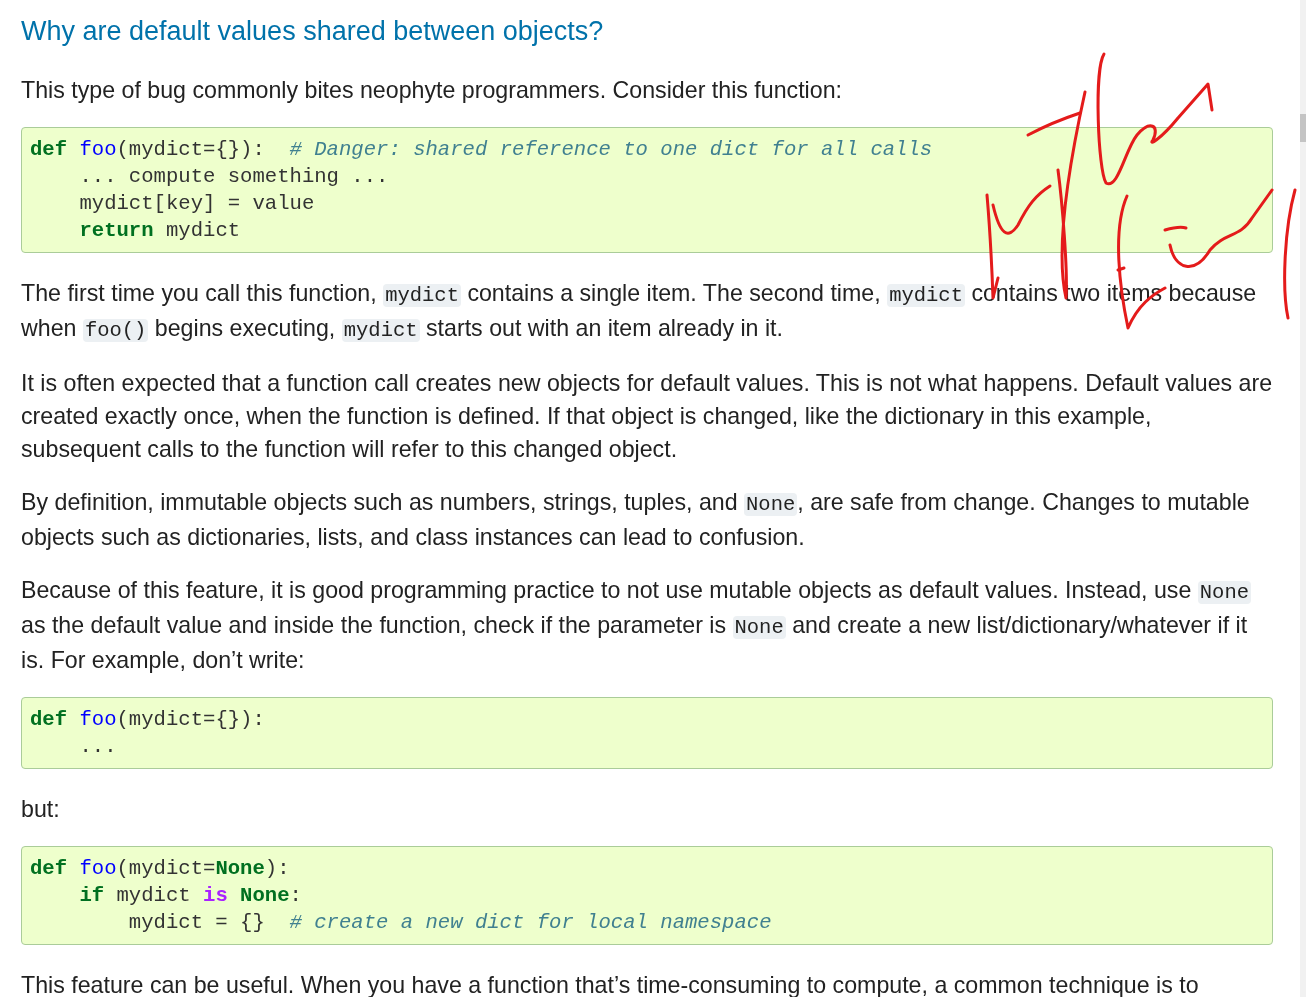 The width and height of the screenshot is (1306, 997). I want to click on code-block: def foo(mydict={}): # Danger: shared reference to one dict for all calls ... compute something ... mydict[key] = value return mydict, so click(647, 190).